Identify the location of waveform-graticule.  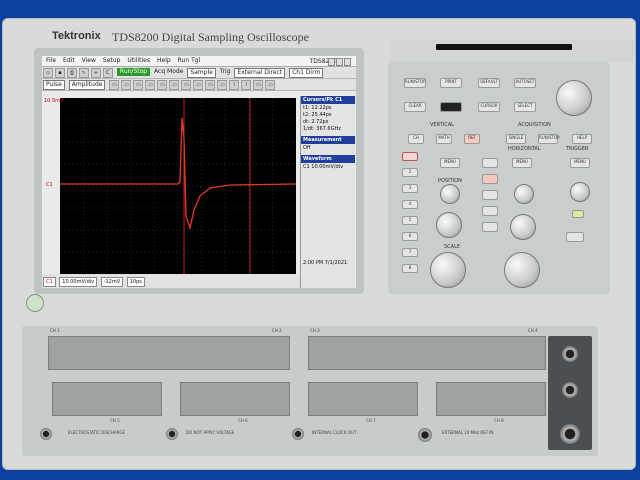
(178, 186).